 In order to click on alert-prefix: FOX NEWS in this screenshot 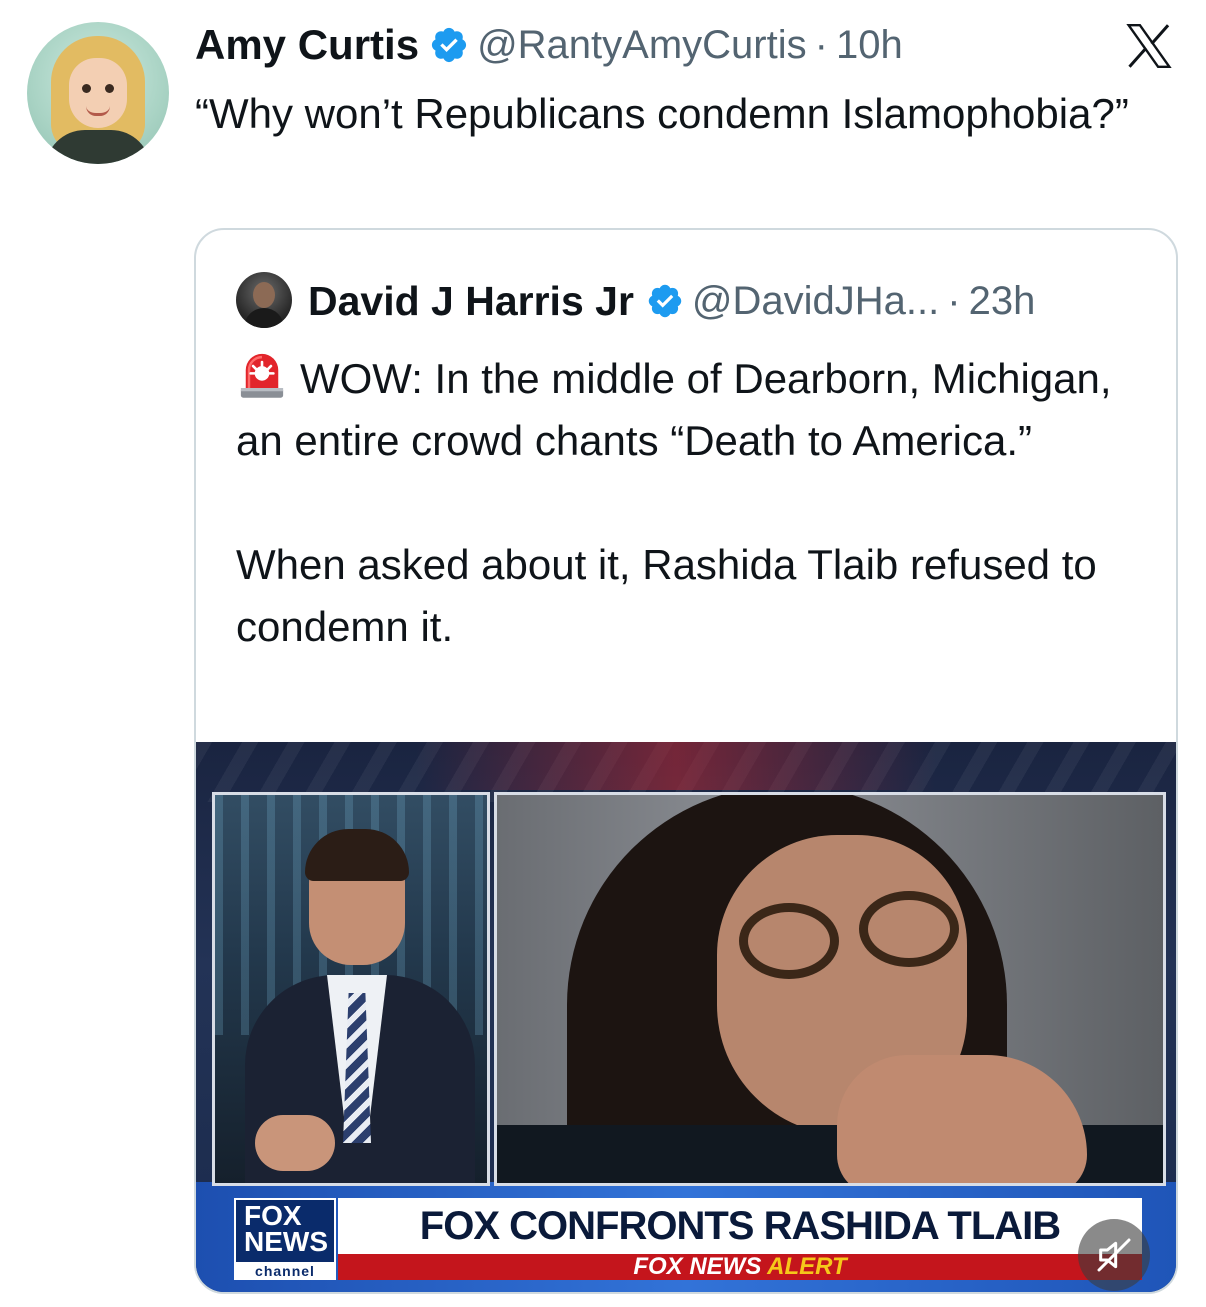, I will do `click(700, 1266)`.